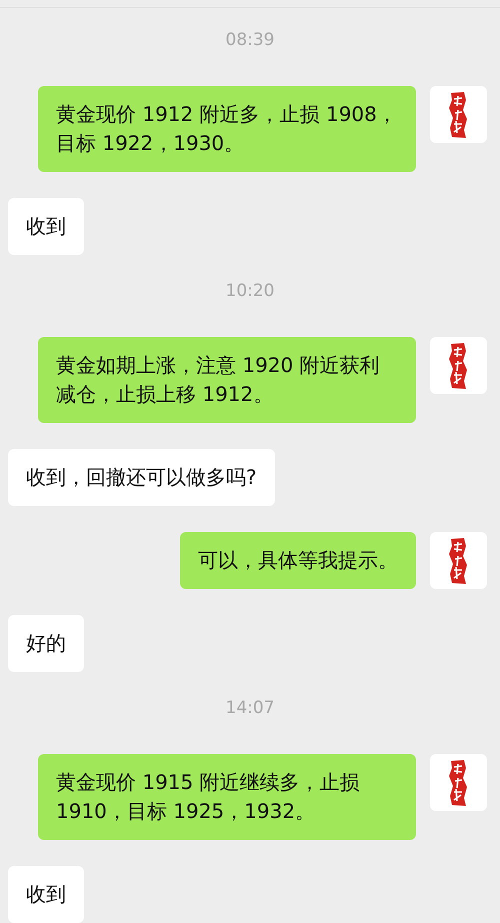  Describe the element at coordinates (46, 643) in the screenshot. I see `message-bubble: 好的` at that location.